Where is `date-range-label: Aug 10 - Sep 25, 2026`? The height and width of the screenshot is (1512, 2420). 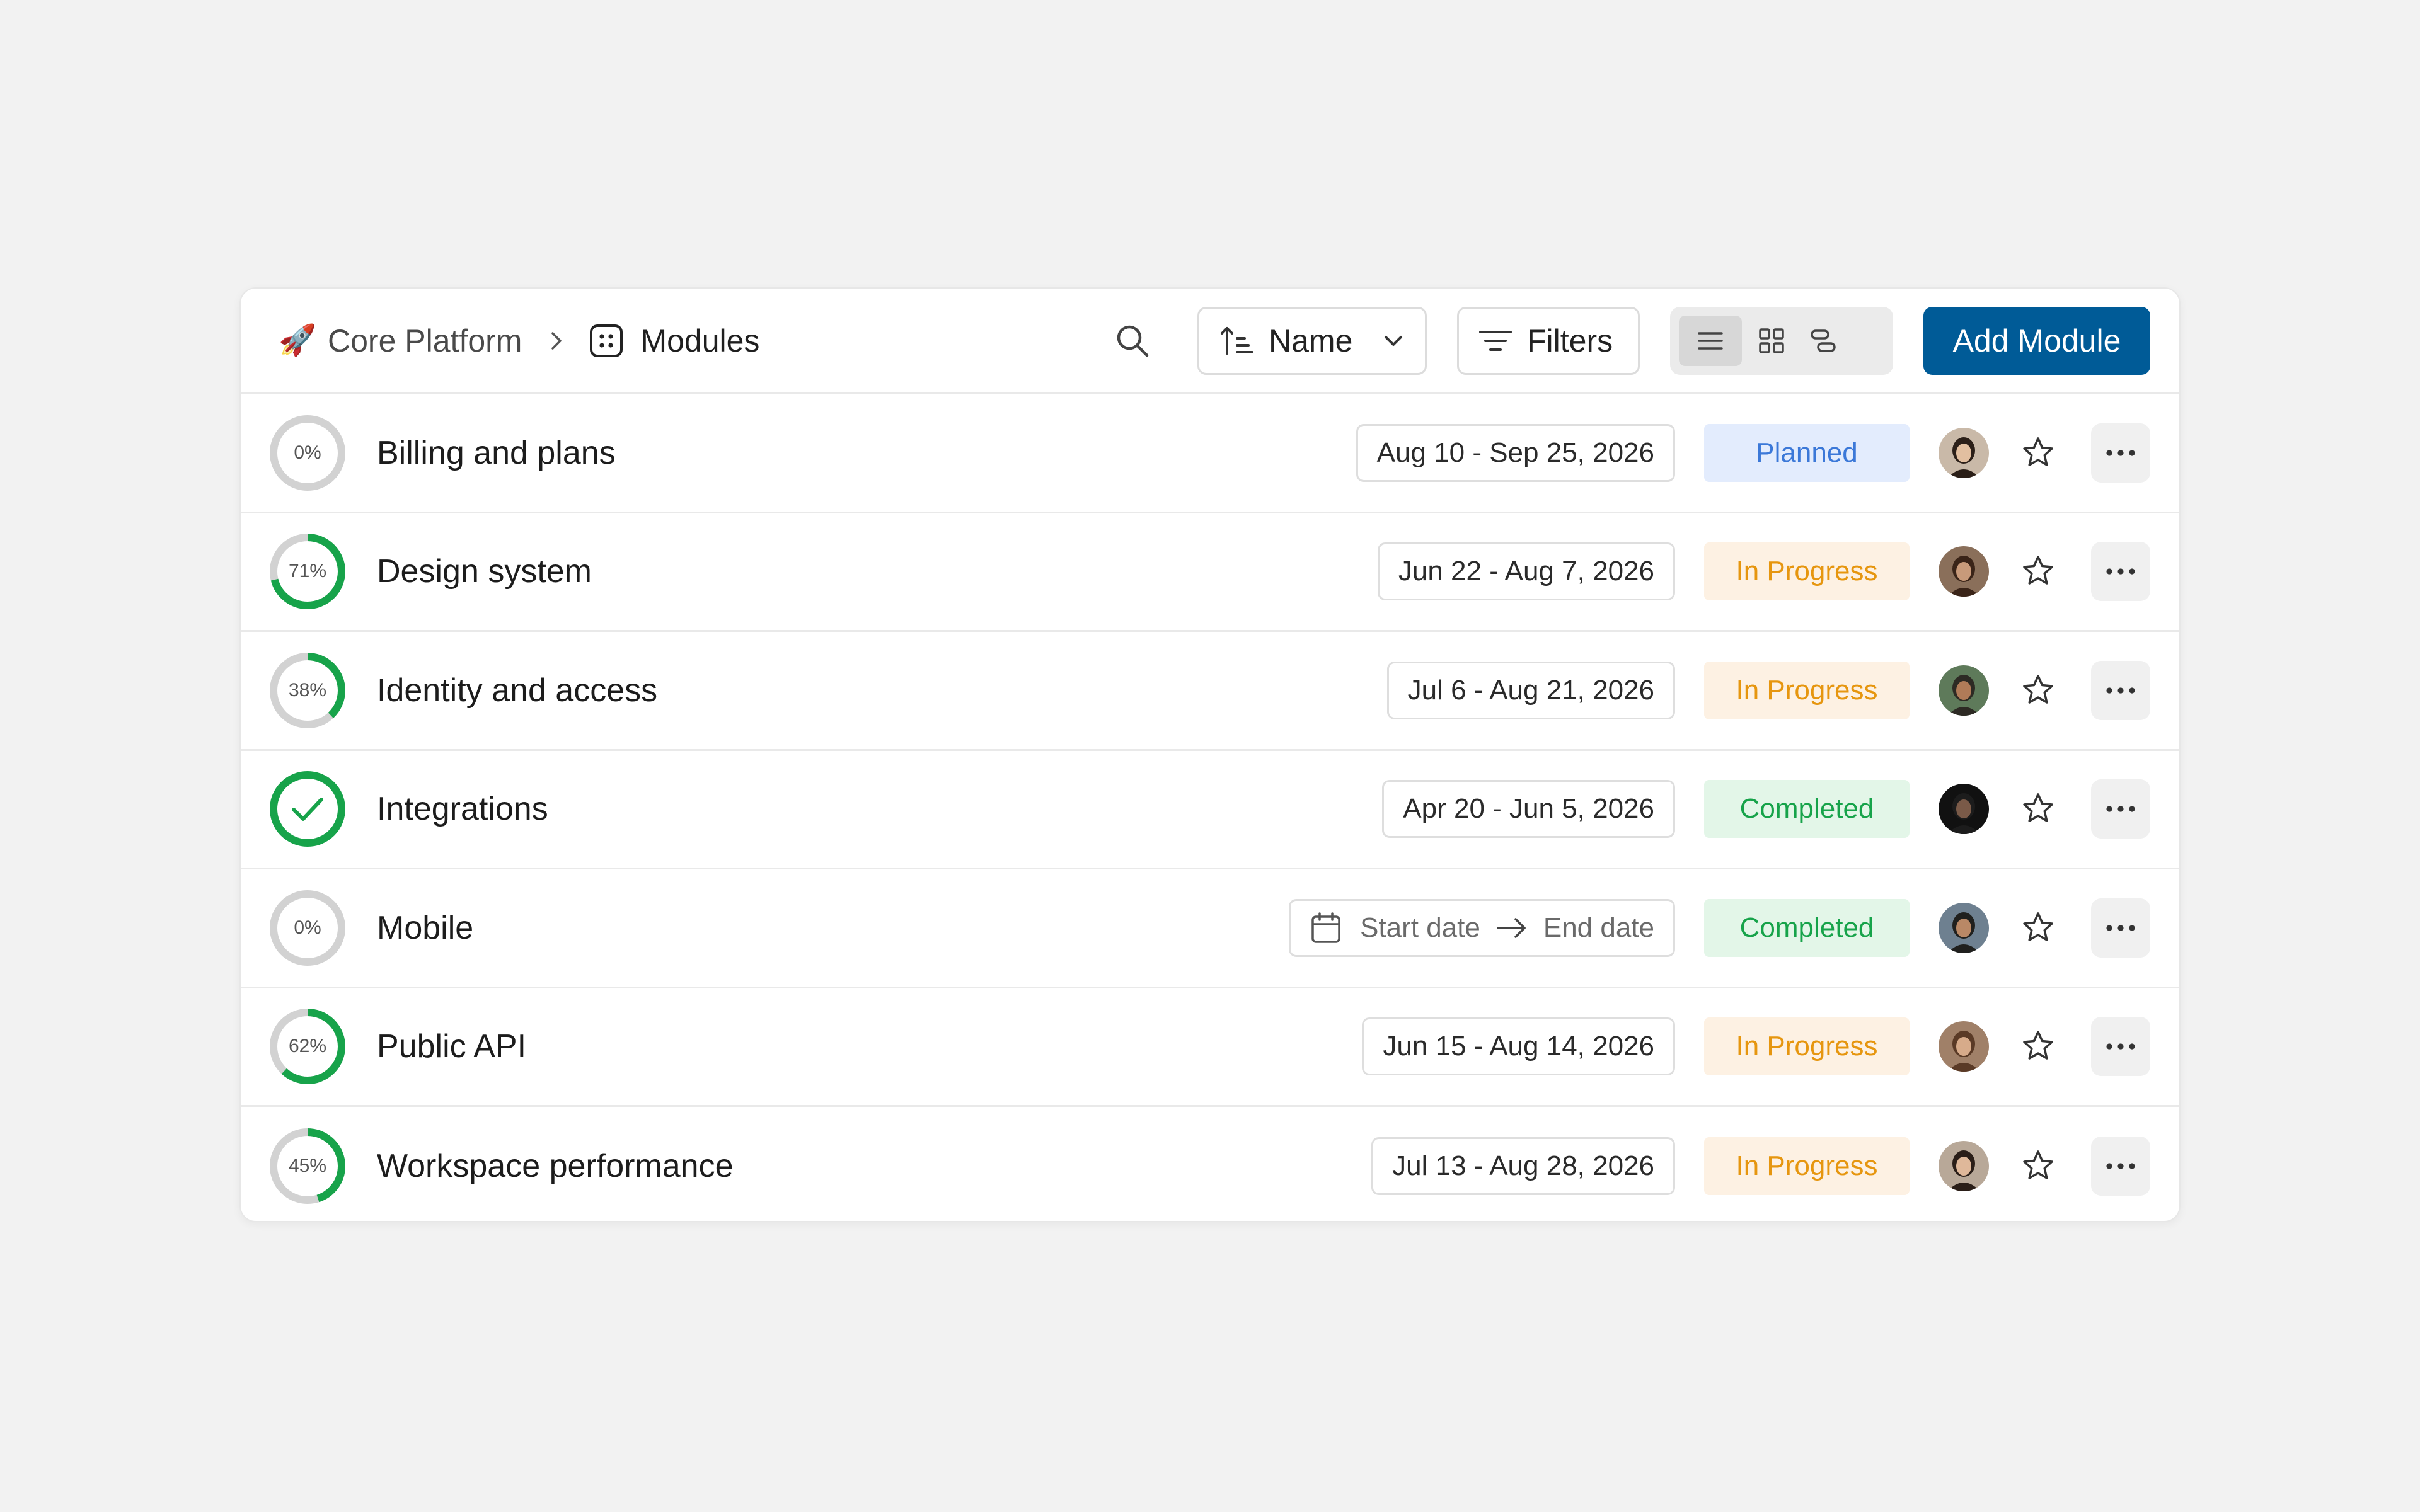 date-range-label: Aug 10 - Sep 25, 2026 is located at coordinates (1515, 452).